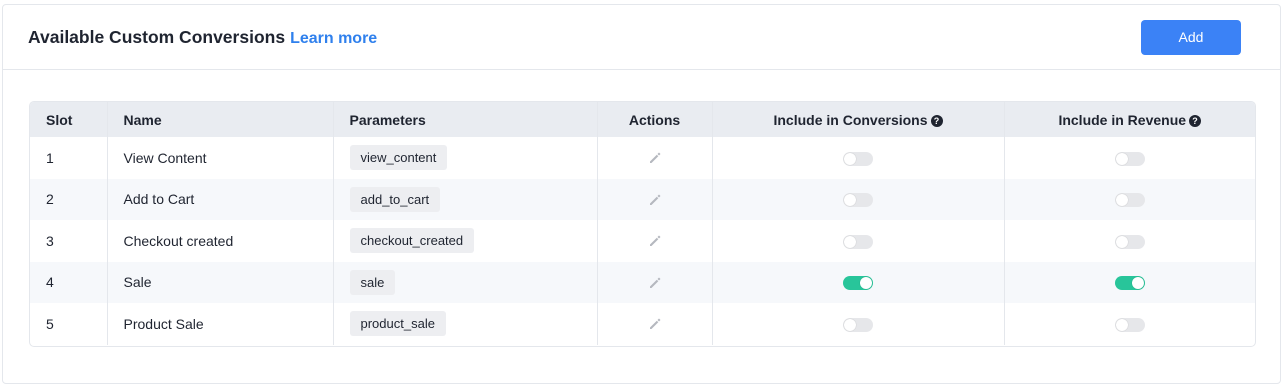  I want to click on table-row: 4 Sale sale, so click(642, 282).